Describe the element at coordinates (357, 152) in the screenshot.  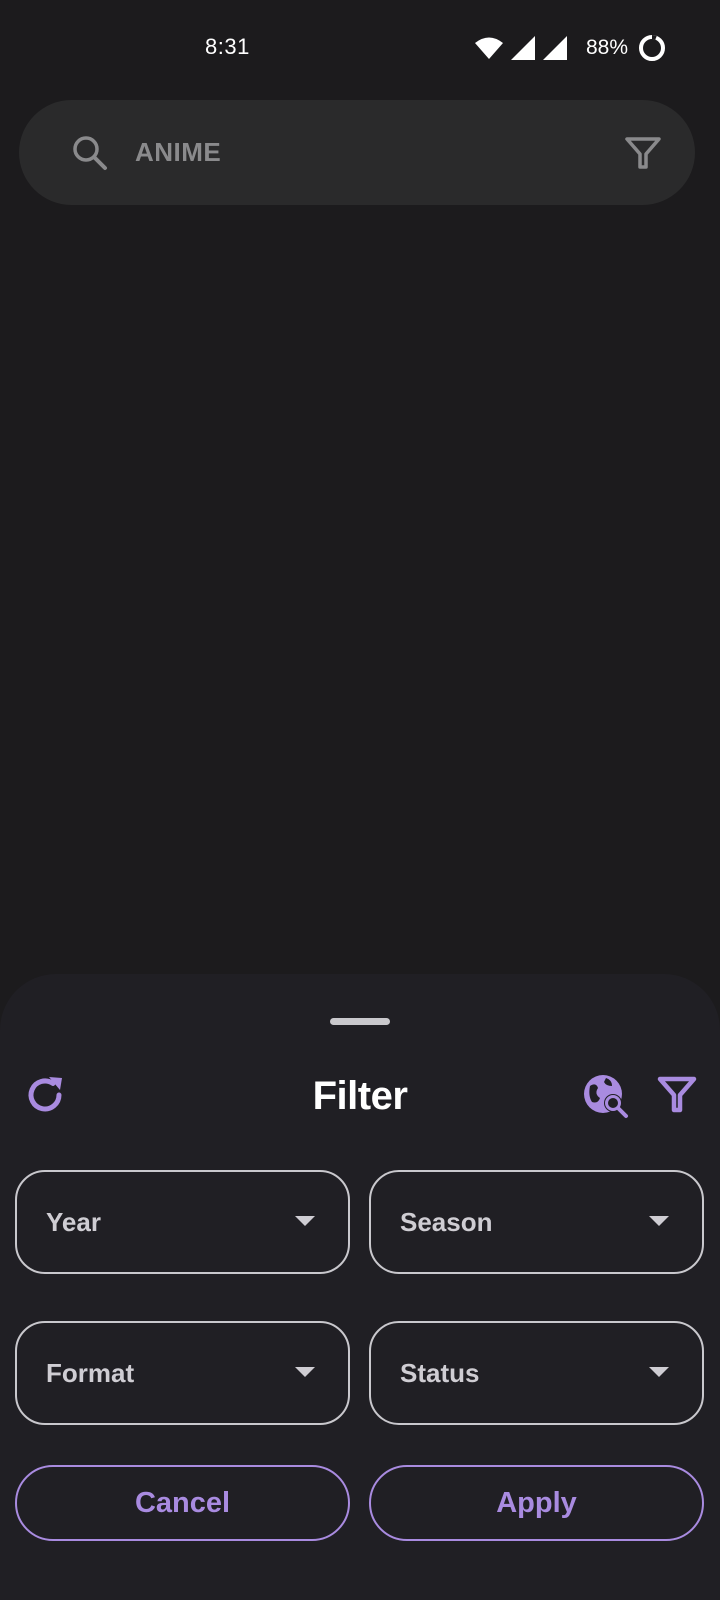
I see `search-bar: ANIME` at that location.